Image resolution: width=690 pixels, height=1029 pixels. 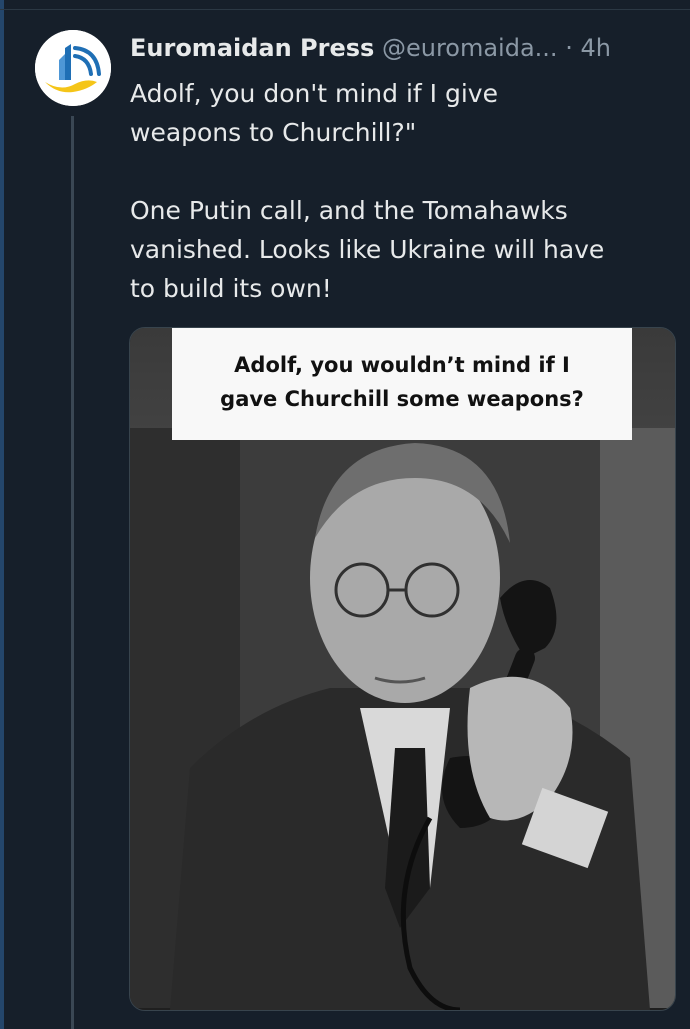 What do you see at coordinates (595, 48) in the screenshot?
I see `timestamp: 4h` at bounding box center [595, 48].